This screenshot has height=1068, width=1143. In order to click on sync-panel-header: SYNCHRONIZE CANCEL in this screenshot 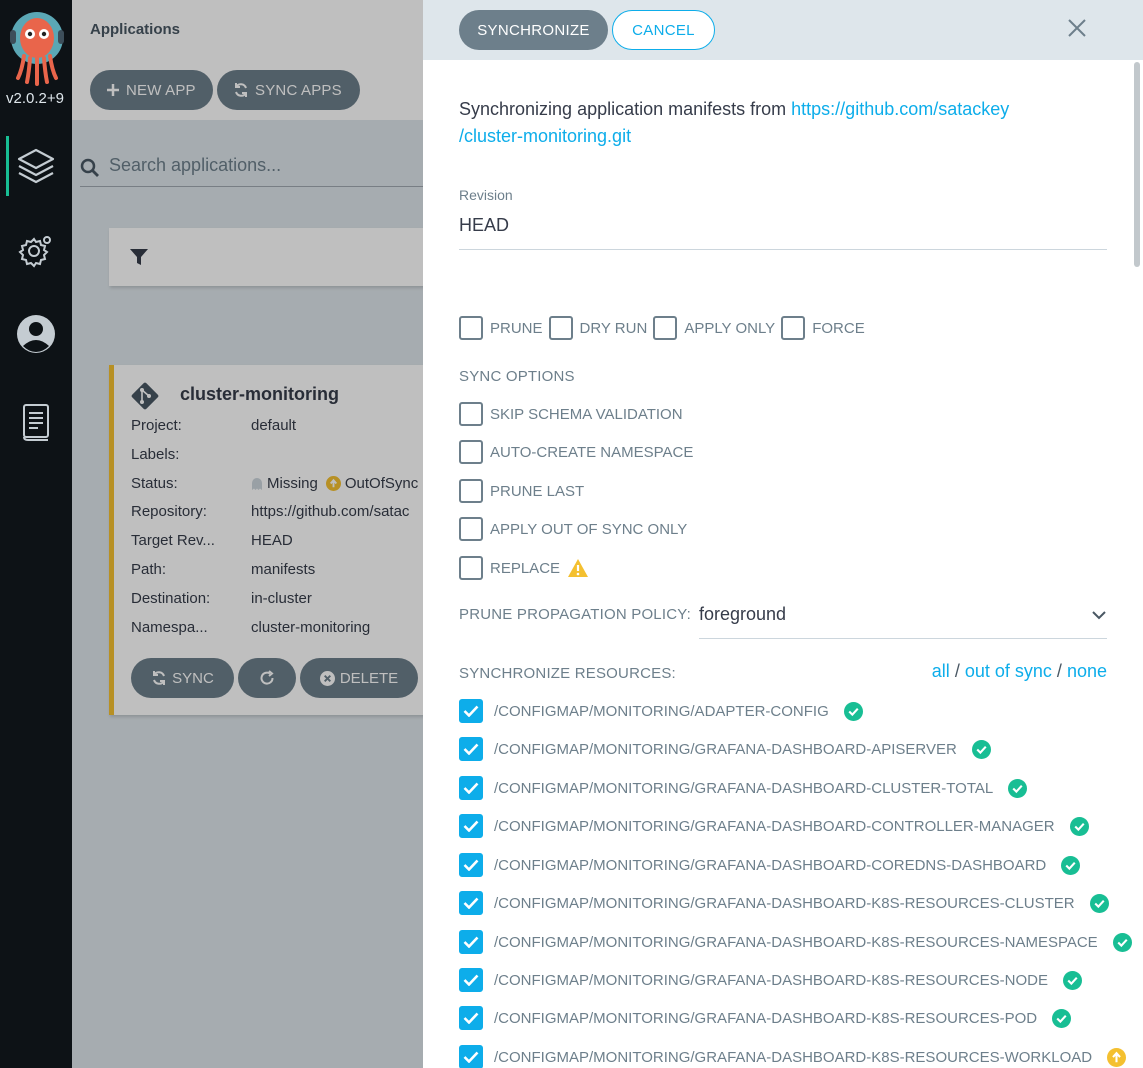, I will do `click(783, 30)`.